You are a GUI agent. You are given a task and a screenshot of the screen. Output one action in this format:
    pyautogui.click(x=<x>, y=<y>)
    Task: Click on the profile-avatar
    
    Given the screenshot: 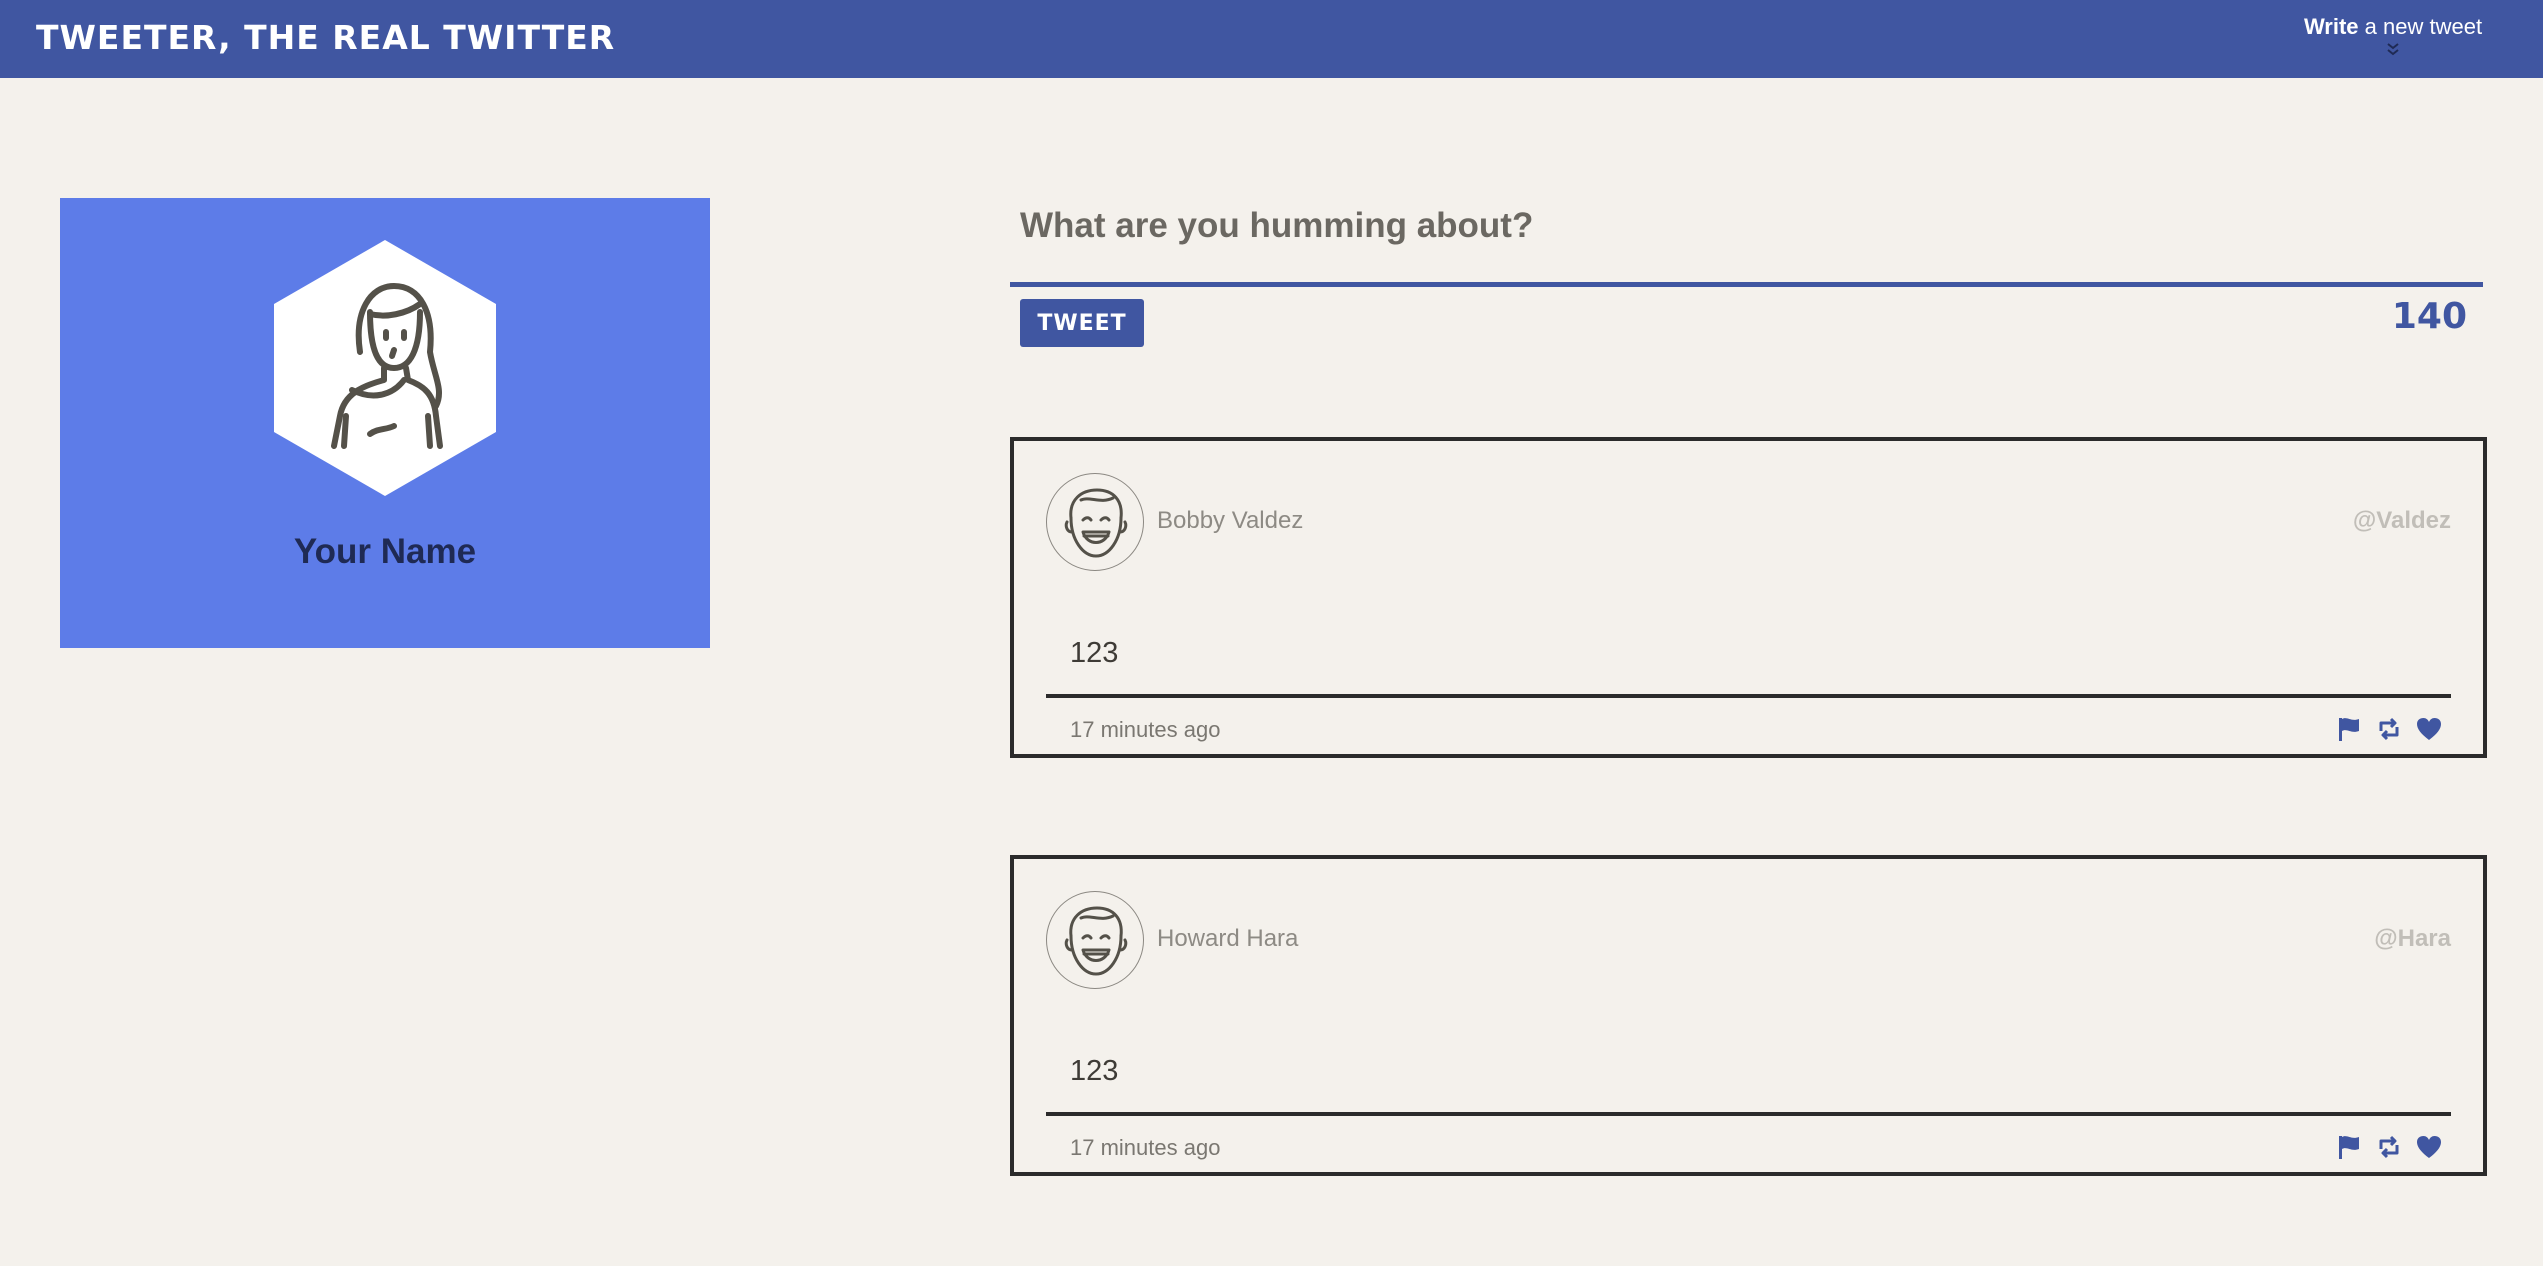 What is the action you would take?
    pyautogui.click(x=385, y=368)
    